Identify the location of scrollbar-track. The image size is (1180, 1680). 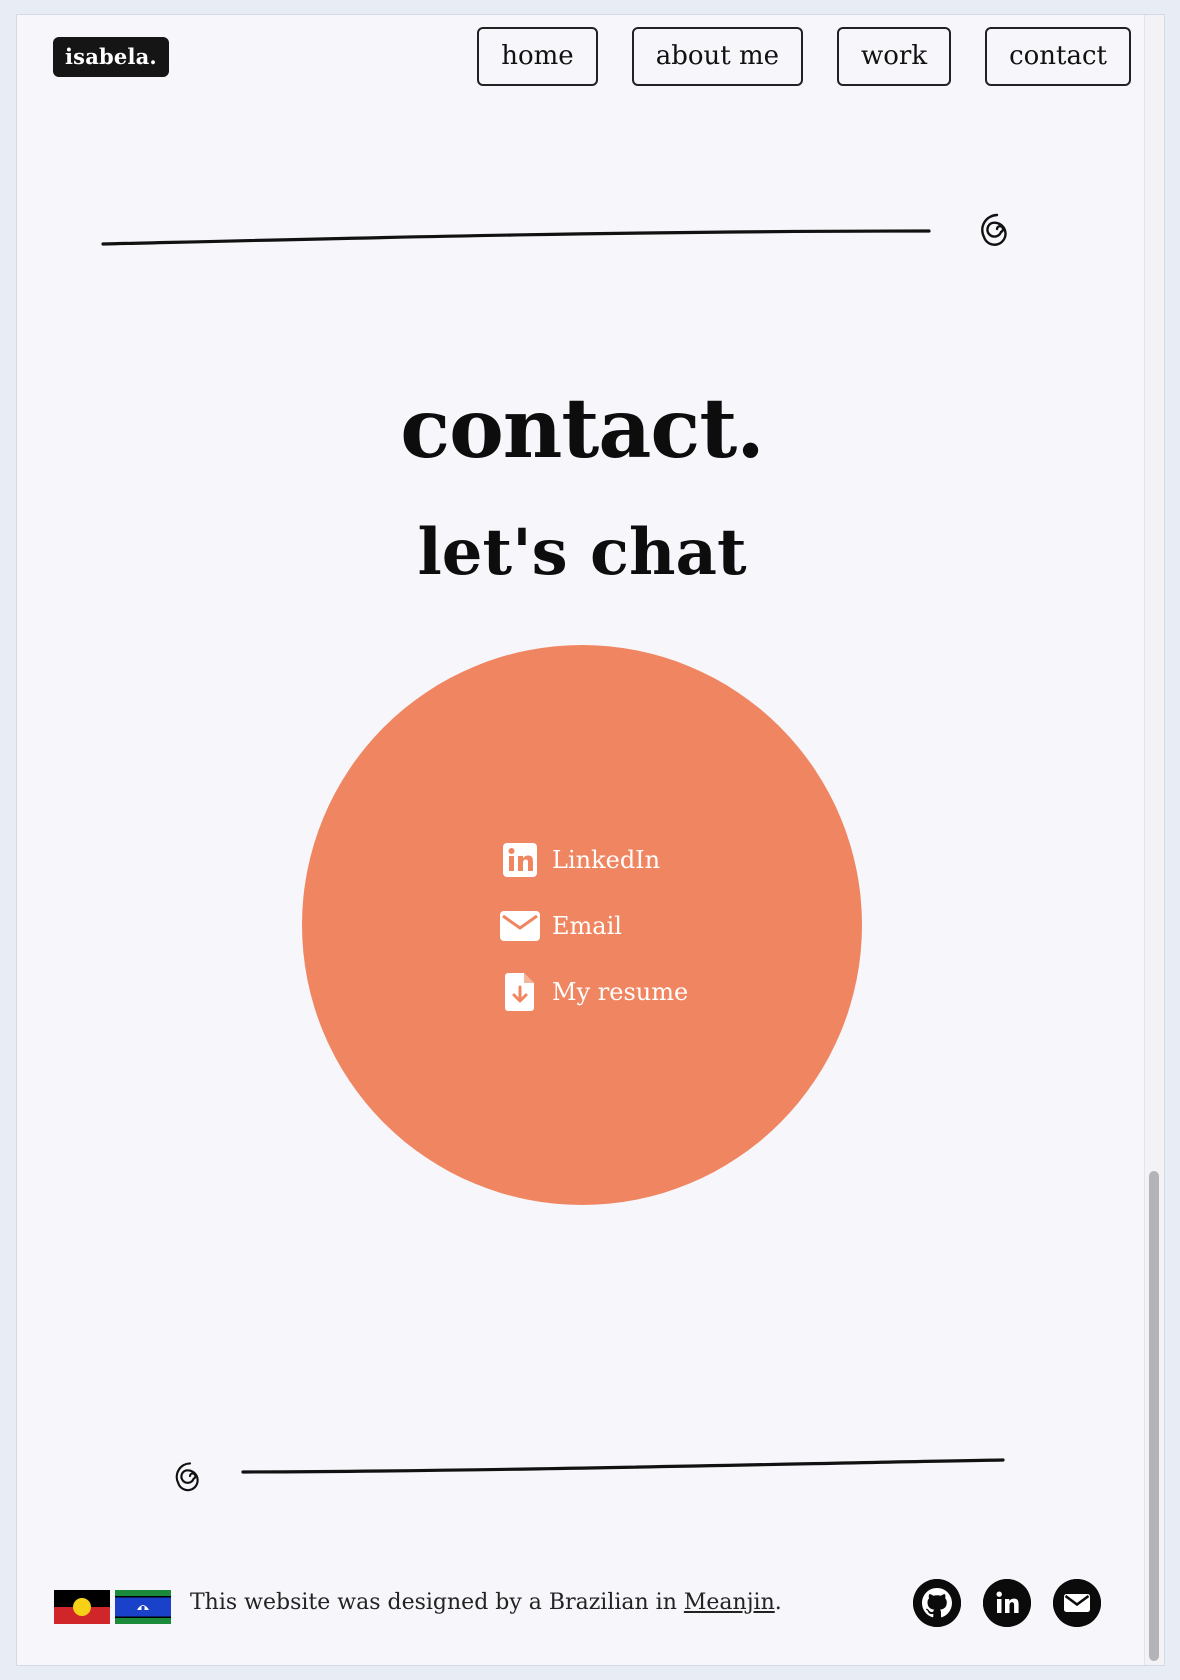
(1154, 840).